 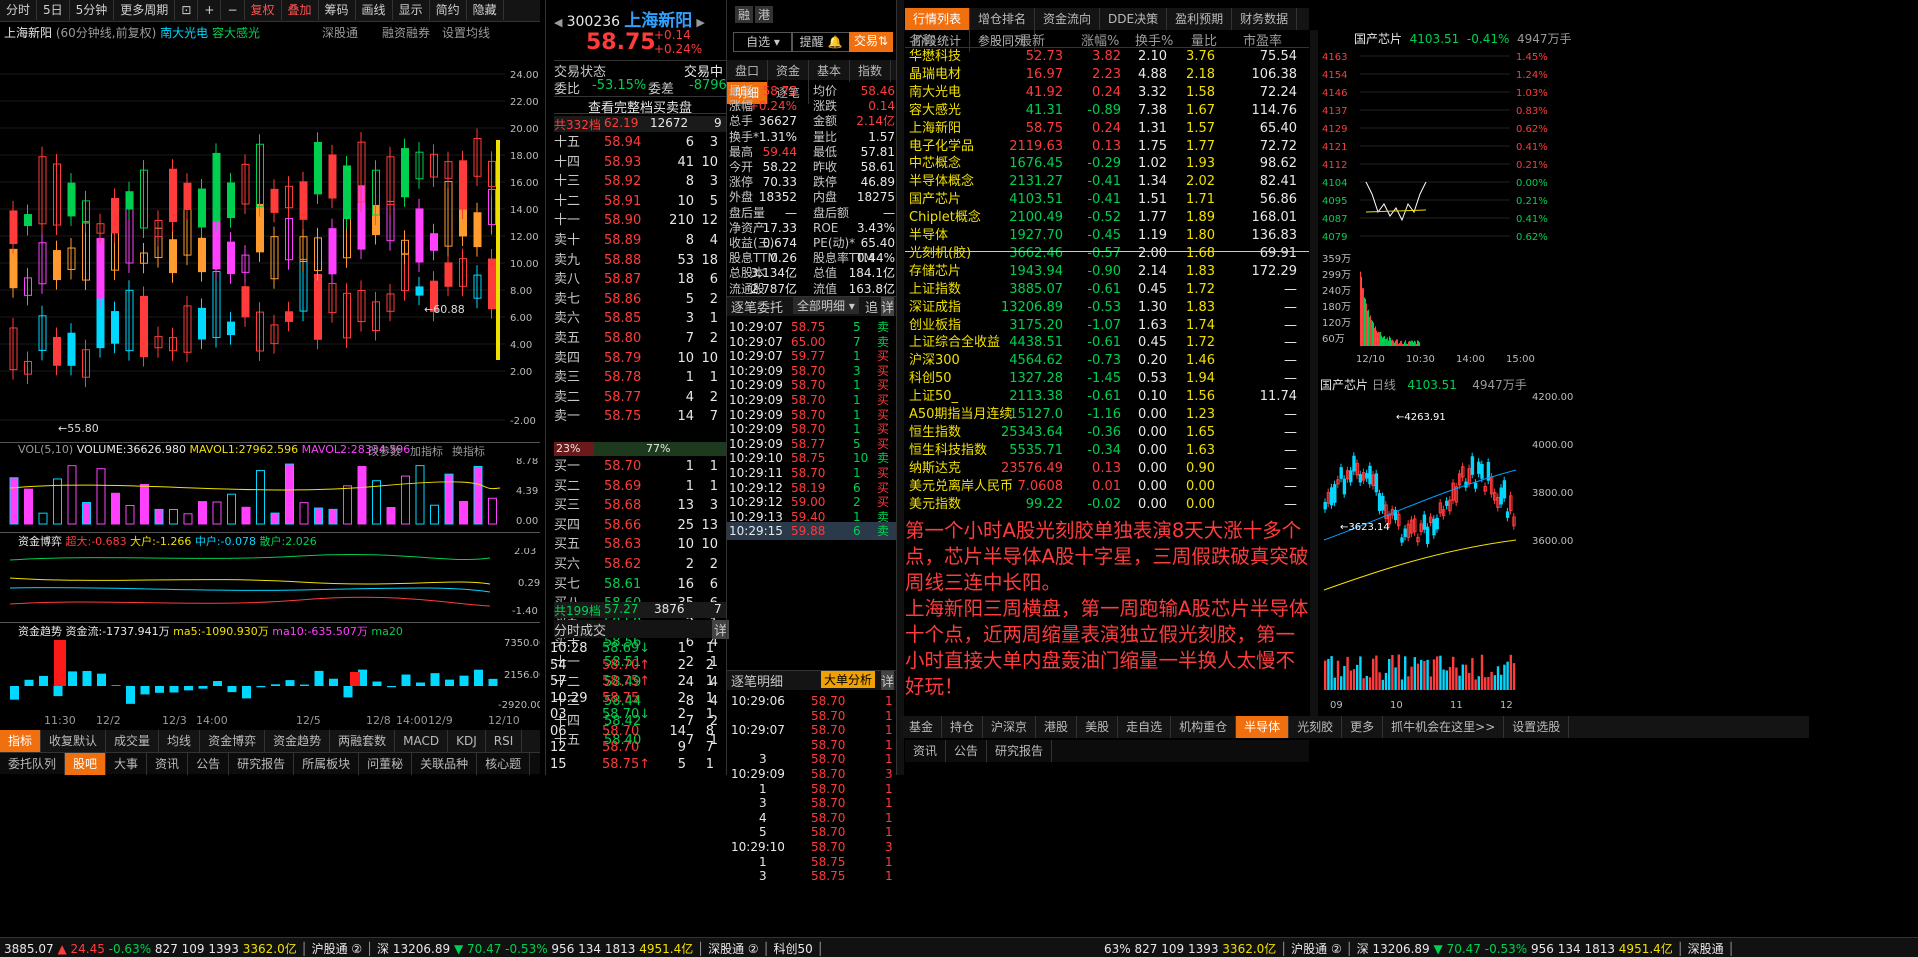 What do you see at coordinates (871, 306) in the screenshot?
I see `zb-follow: 追` at bounding box center [871, 306].